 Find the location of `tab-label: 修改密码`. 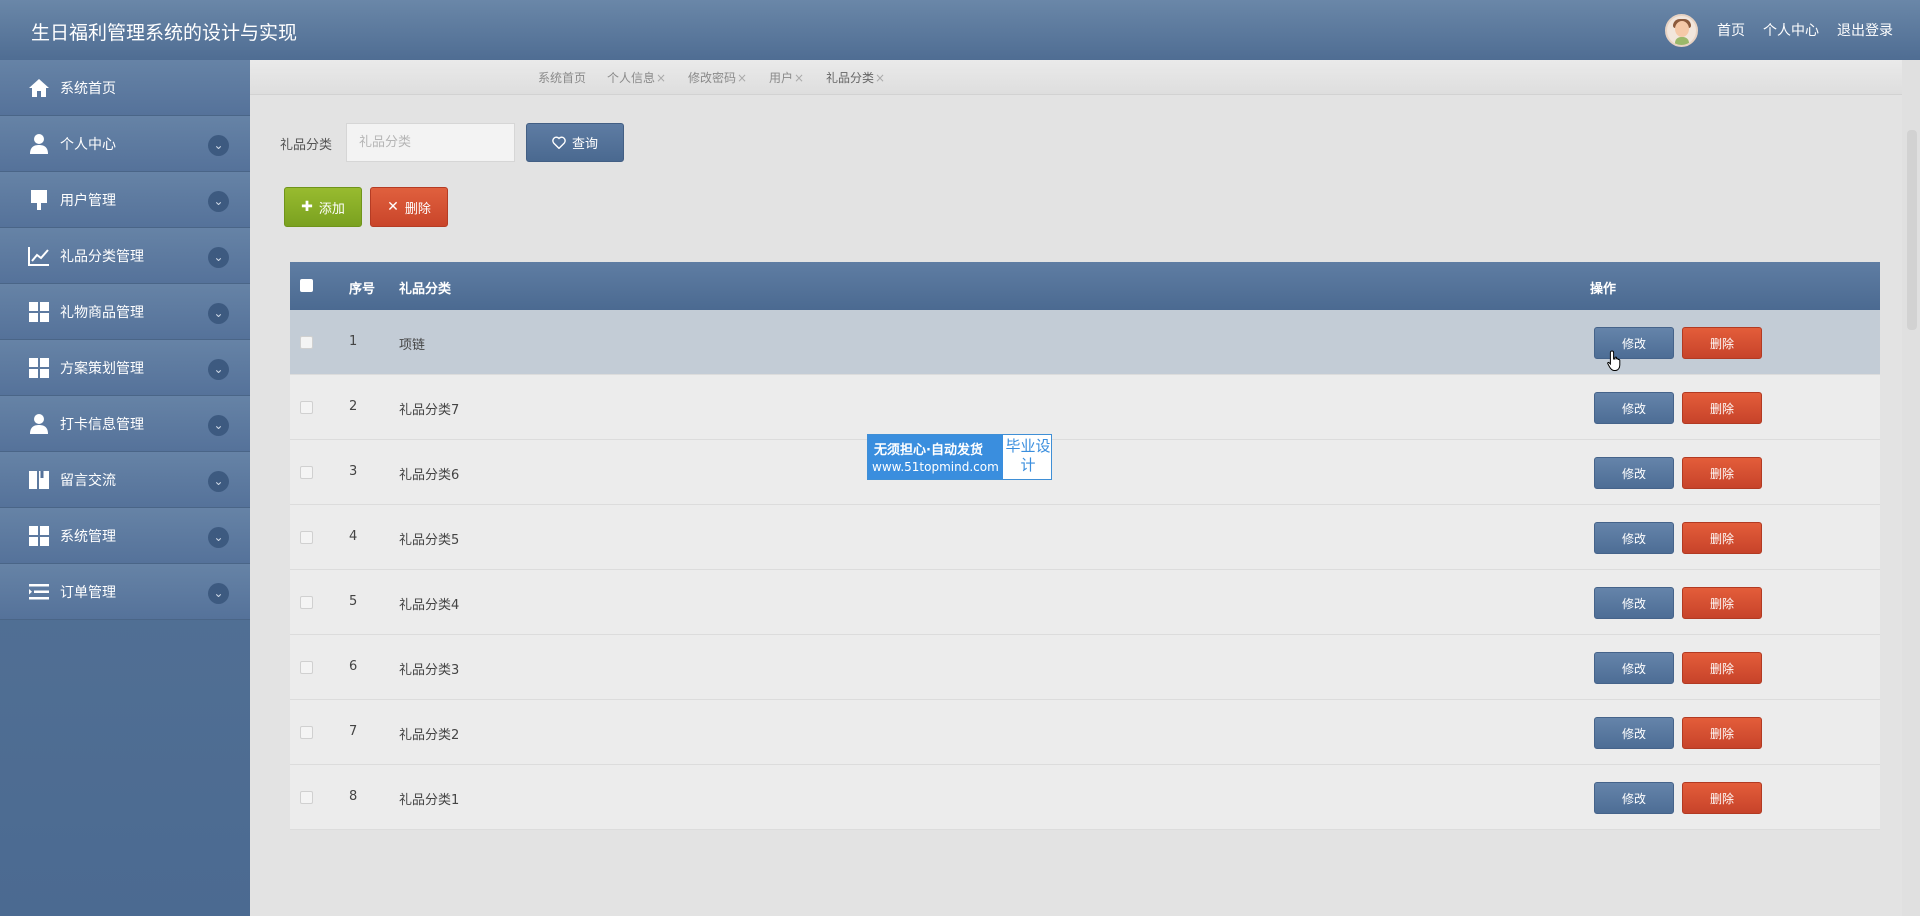

tab-label: 修改密码 is located at coordinates (712, 78).